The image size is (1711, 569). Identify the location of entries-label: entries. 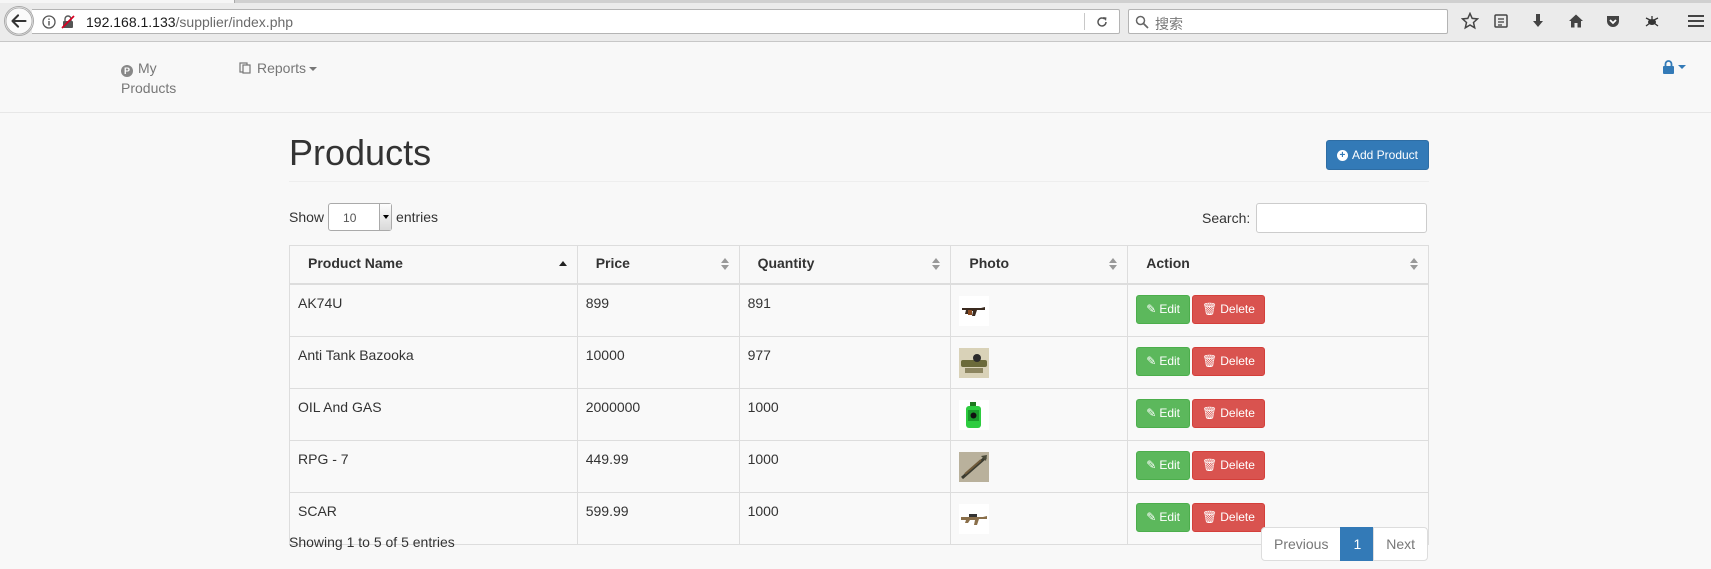
(417, 217).